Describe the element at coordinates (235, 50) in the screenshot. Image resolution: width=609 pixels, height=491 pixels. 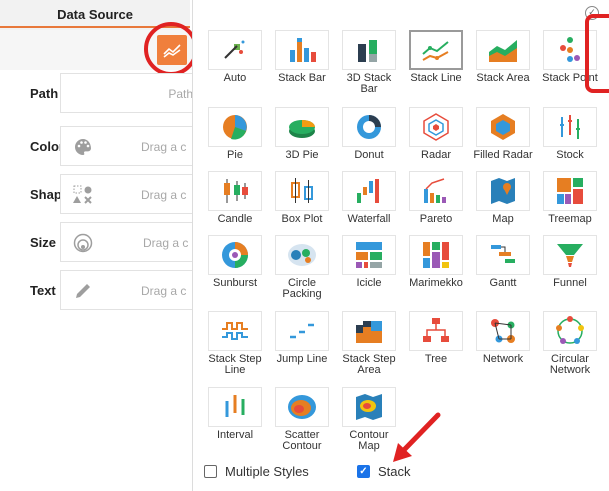
I see `auto-icon` at that location.